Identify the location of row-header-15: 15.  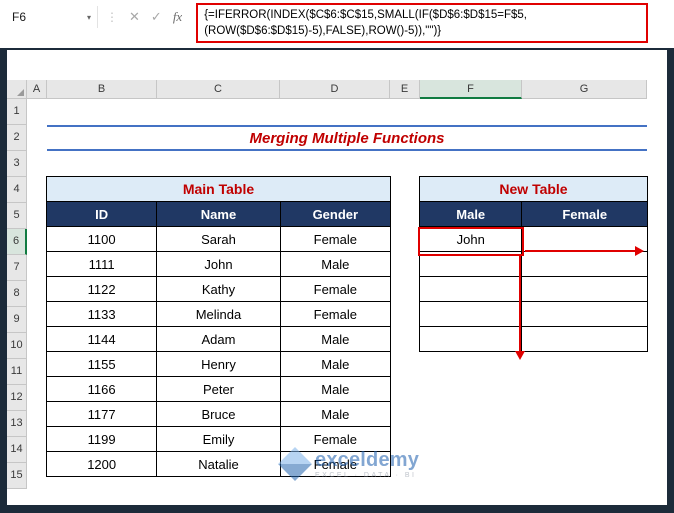
(17, 476).